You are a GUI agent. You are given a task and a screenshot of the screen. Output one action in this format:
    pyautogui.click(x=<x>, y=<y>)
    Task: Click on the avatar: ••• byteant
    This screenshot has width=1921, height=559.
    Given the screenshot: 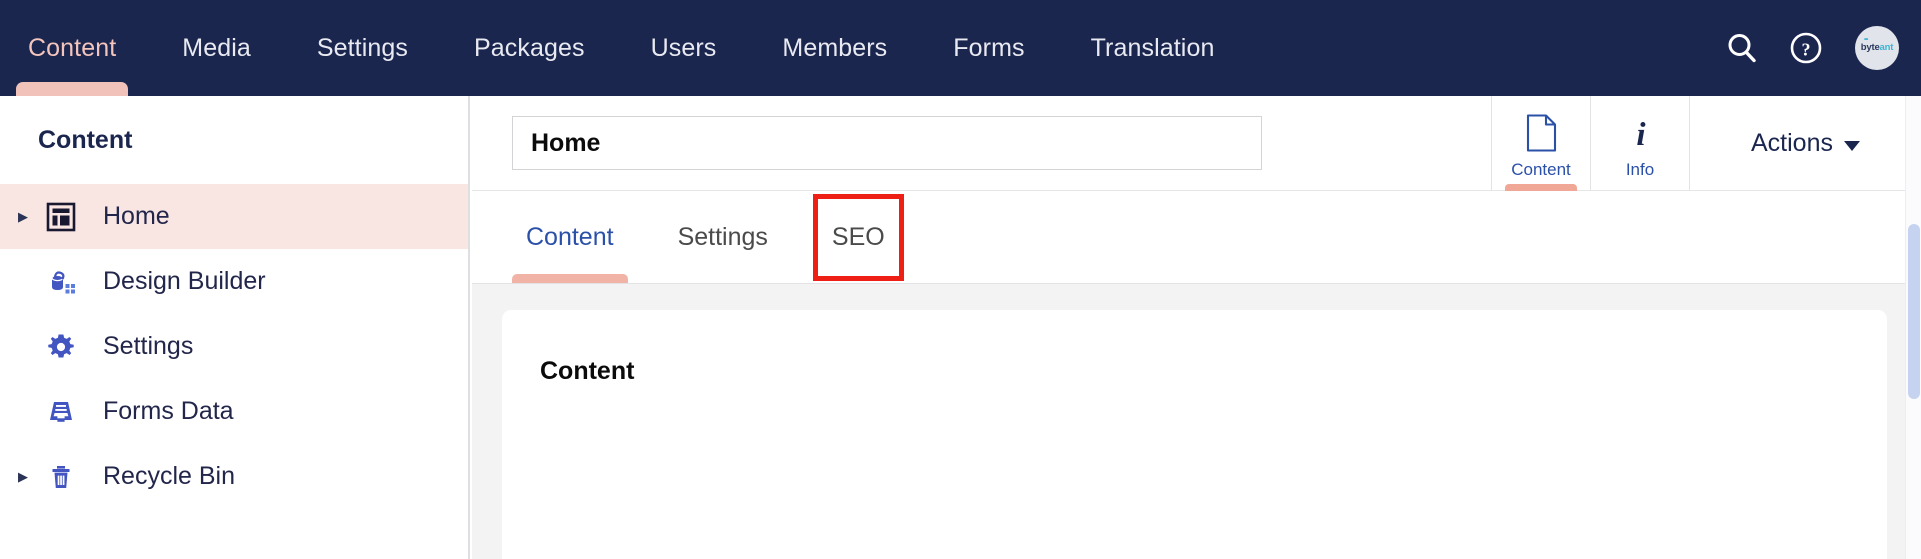 What is the action you would take?
    pyautogui.click(x=1877, y=48)
    